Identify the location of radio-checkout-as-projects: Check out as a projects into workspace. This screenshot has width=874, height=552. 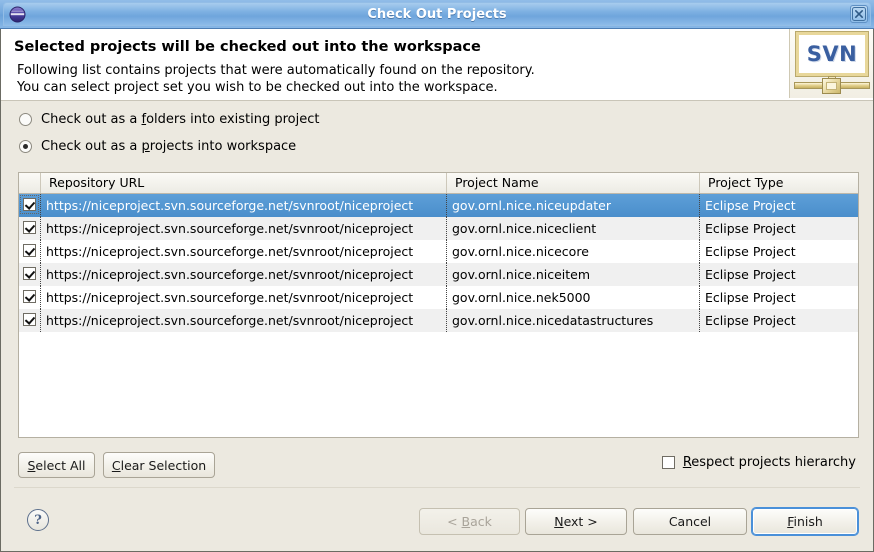
(157, 146).